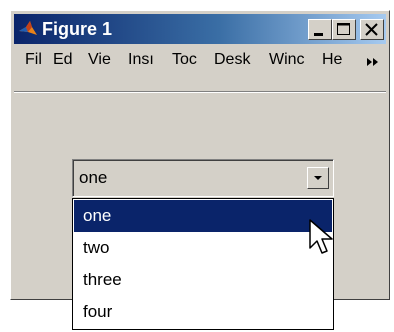  I want to click on menu-file: Fil, so click(33, 60).